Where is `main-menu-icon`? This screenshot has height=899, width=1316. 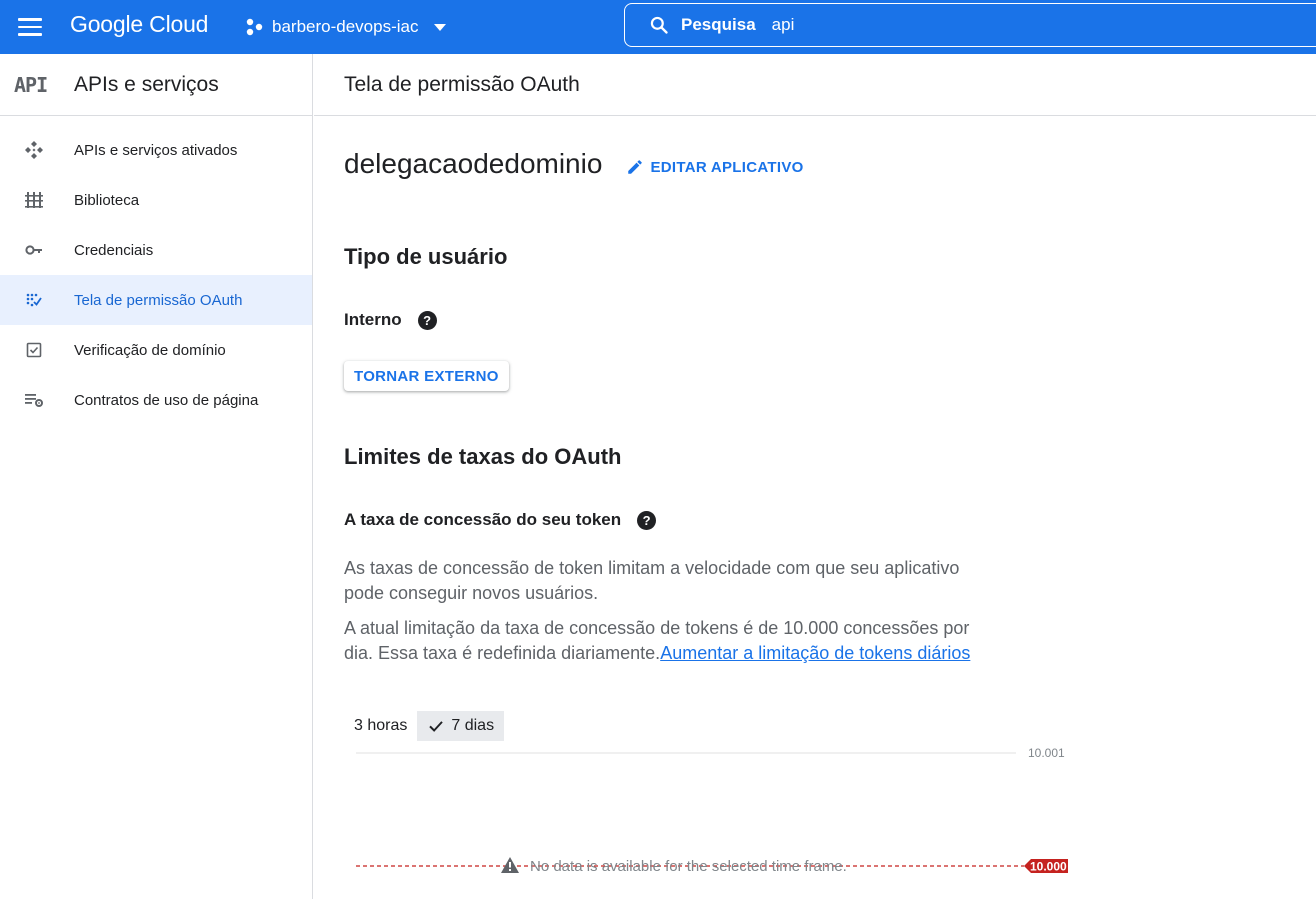
main-menu-icon is located at coordinates (33, 27).